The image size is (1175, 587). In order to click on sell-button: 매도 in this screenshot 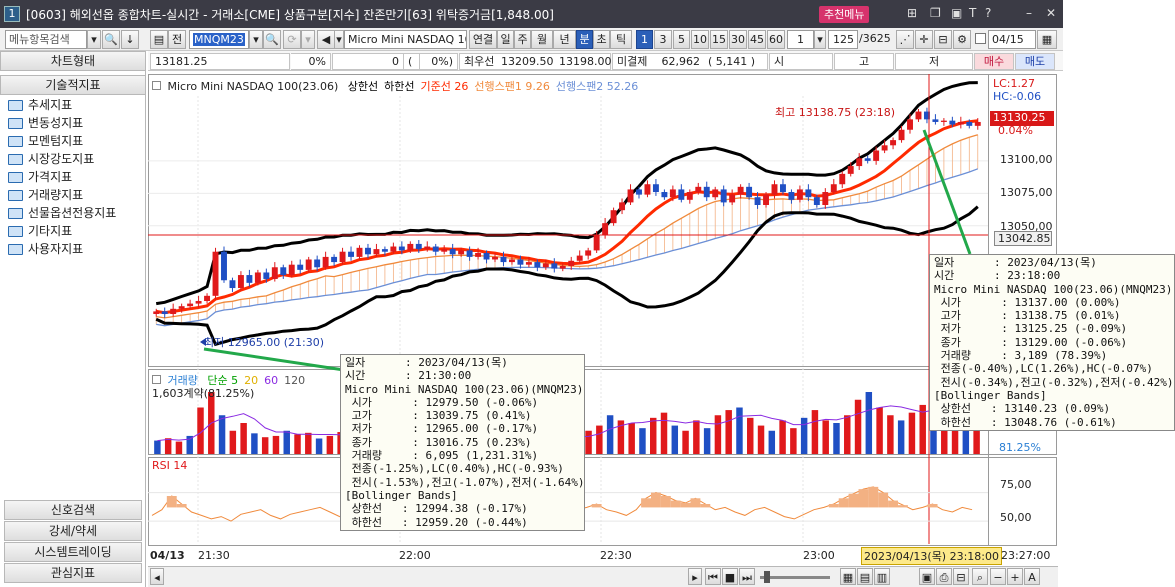, I will do `click(1035, 61)`.